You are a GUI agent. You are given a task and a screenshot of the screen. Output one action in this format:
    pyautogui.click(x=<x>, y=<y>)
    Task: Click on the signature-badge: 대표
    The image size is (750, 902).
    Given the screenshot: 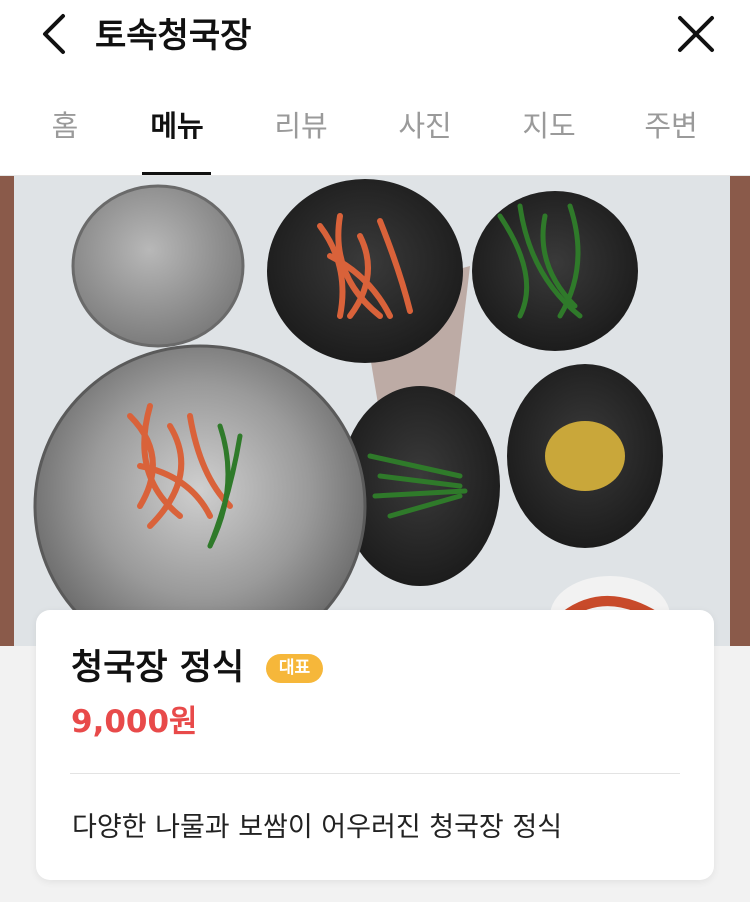 What is the action you would take?
    pyautogui.click(x=294, y=668)
    